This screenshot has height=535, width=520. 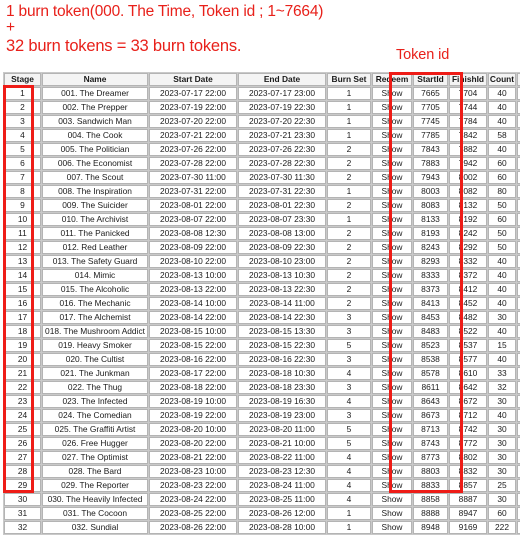 I want to click on cell-start-id: 8611, so click(x=430, y=387).